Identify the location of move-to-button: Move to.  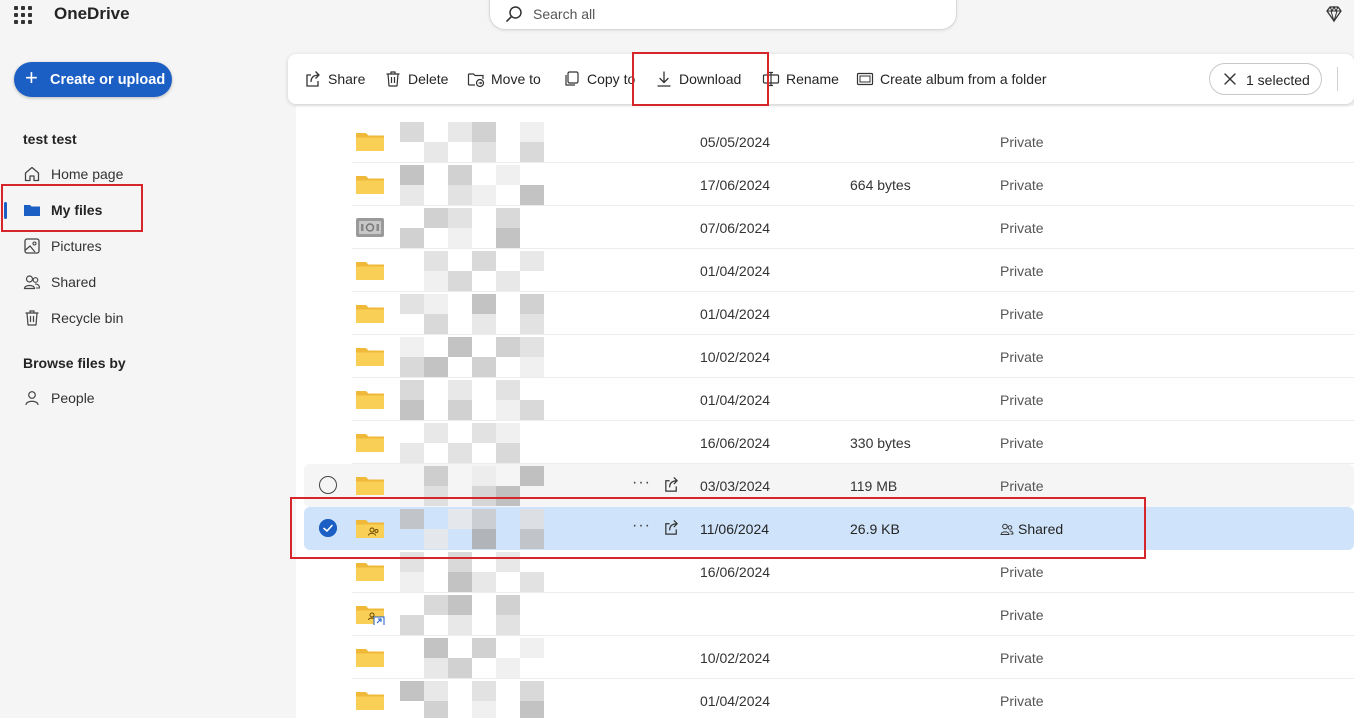
(507, 79).